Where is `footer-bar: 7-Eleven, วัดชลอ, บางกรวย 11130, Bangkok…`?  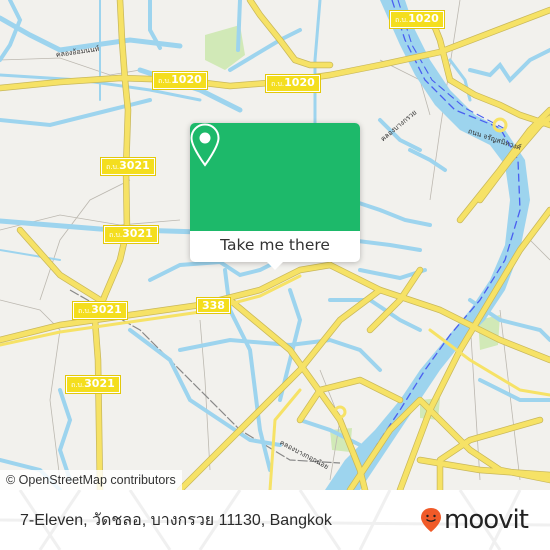 footer-bar: 7-Eleven, วัดชลอ, บางกรวย 11130, Bangkok… is located at coordinates (275, 520).